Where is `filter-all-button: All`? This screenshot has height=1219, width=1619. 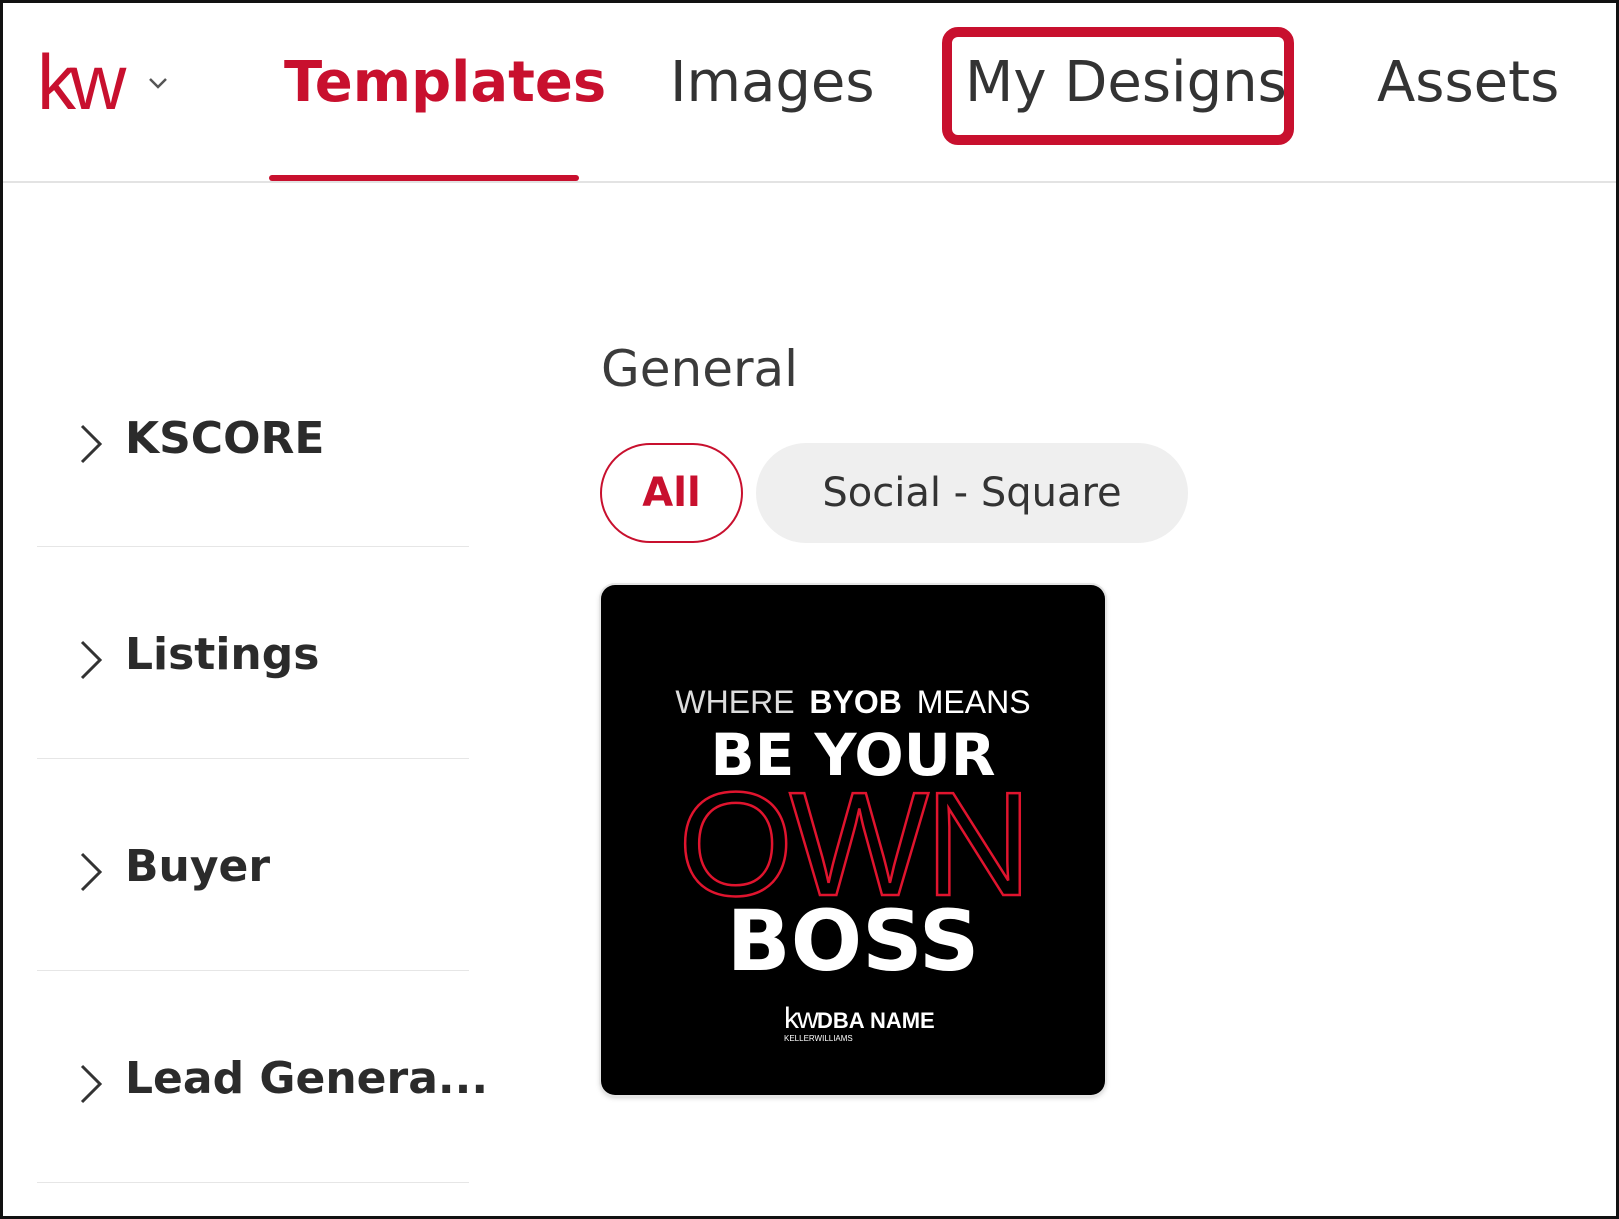 filter-all-button: All is located at coordinates (671, 493).